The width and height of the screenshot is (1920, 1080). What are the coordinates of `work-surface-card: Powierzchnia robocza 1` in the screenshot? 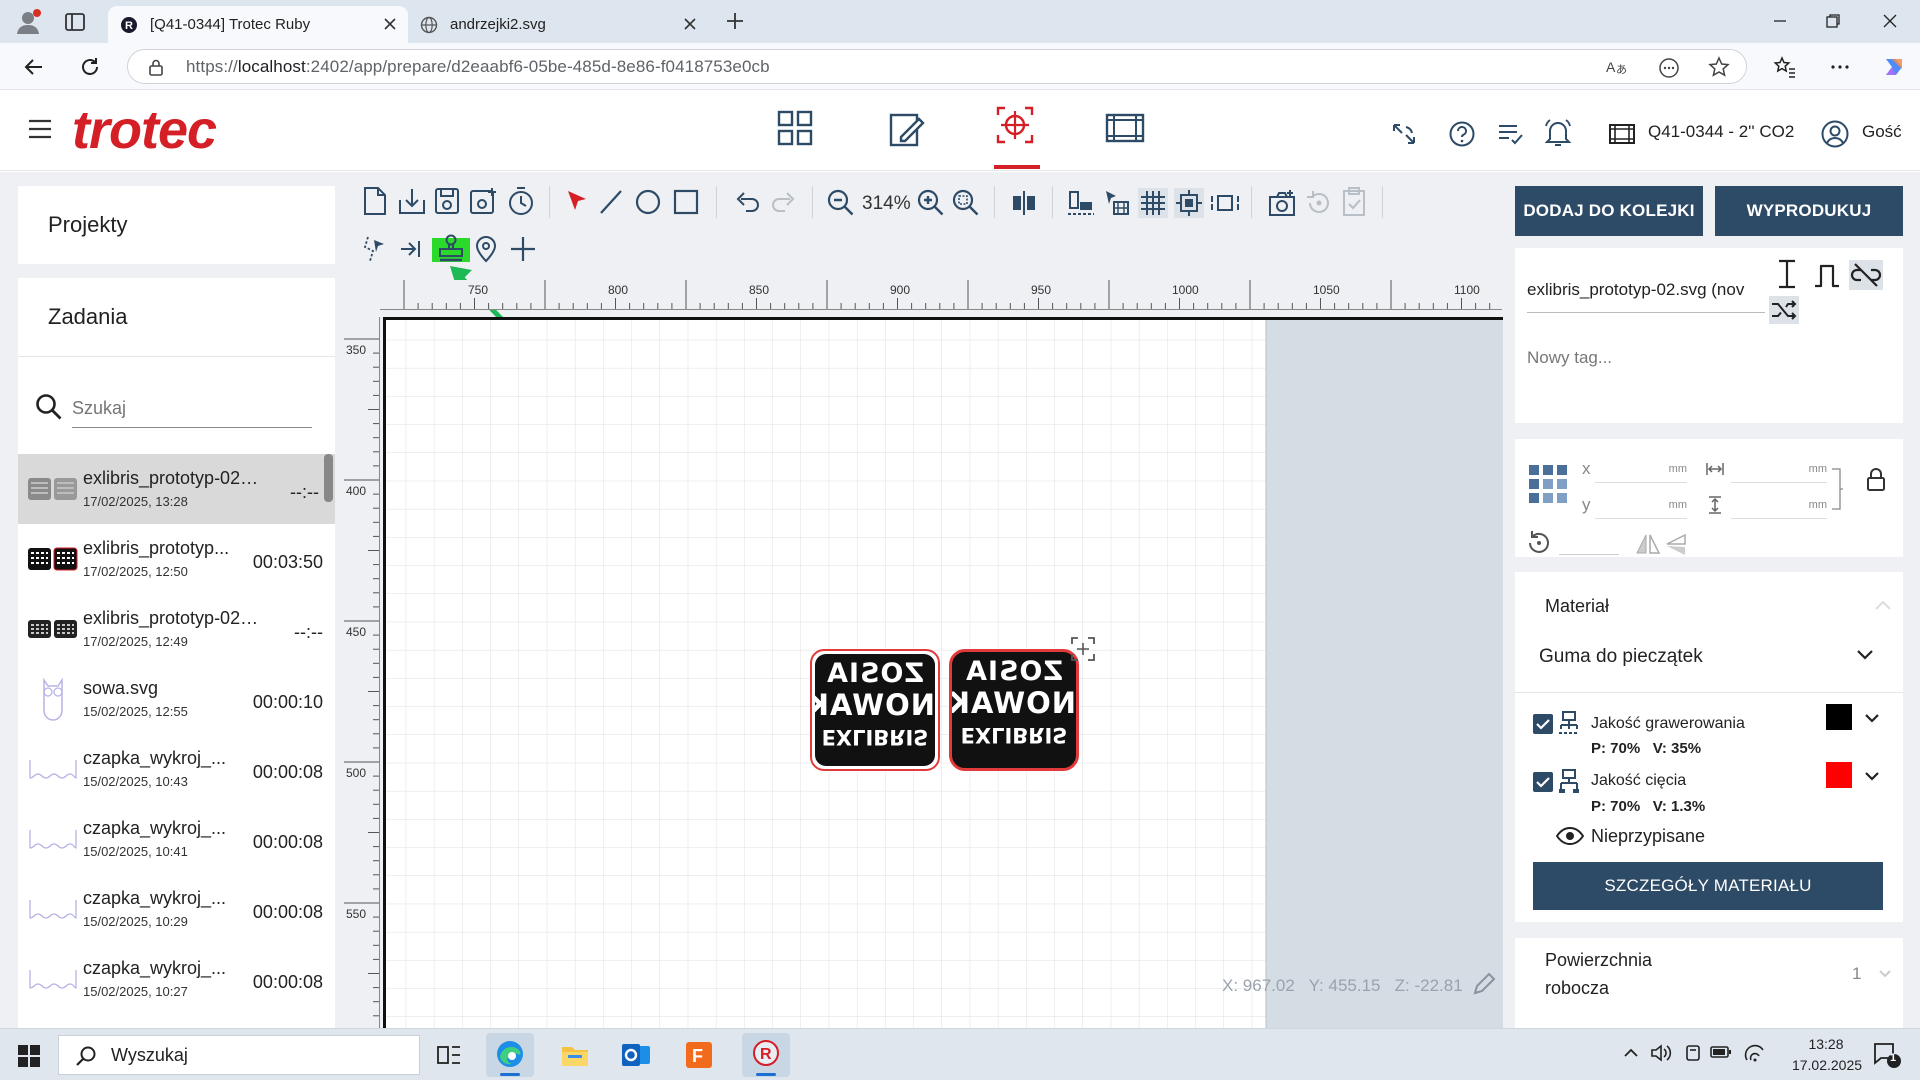 It's located at (1709, 983).